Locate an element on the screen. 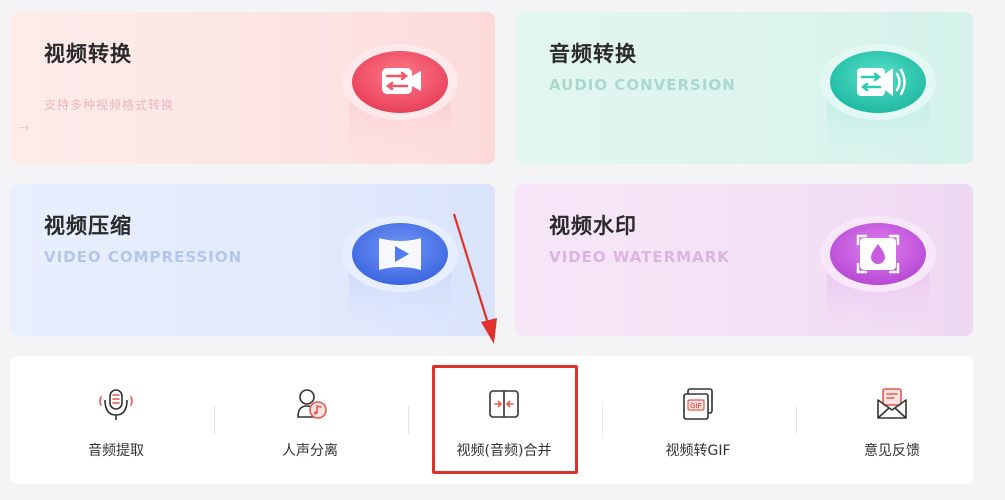  card-subtitle: AUDIO CONVERSION is located at coordinates (642, 85).